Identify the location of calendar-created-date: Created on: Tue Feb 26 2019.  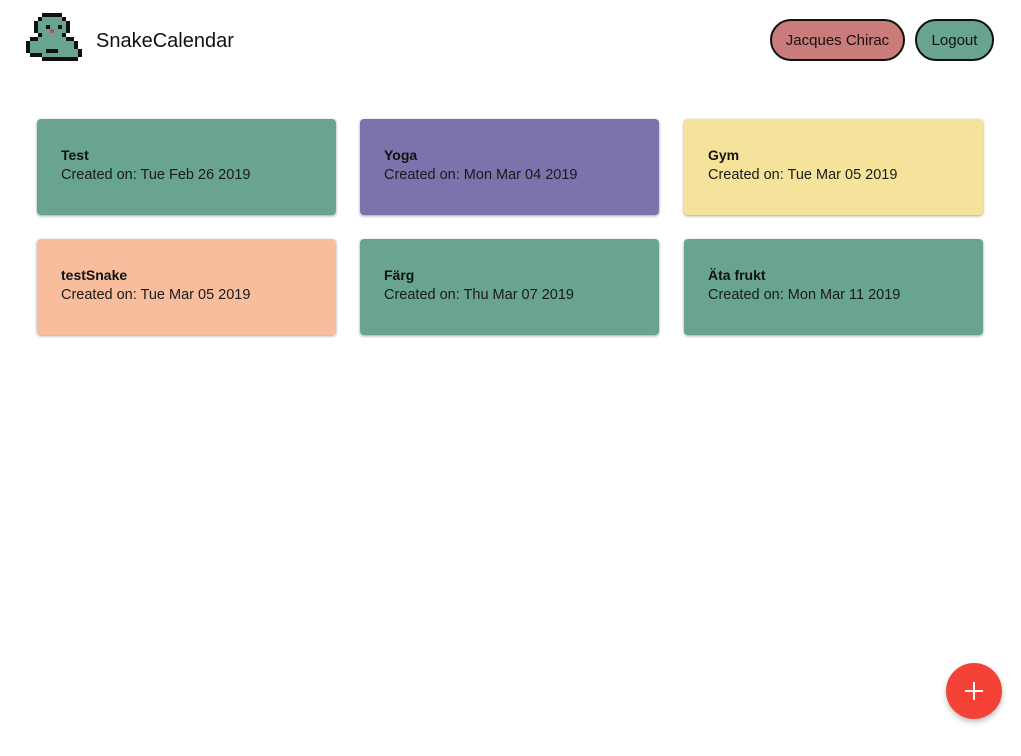
(156, 175).